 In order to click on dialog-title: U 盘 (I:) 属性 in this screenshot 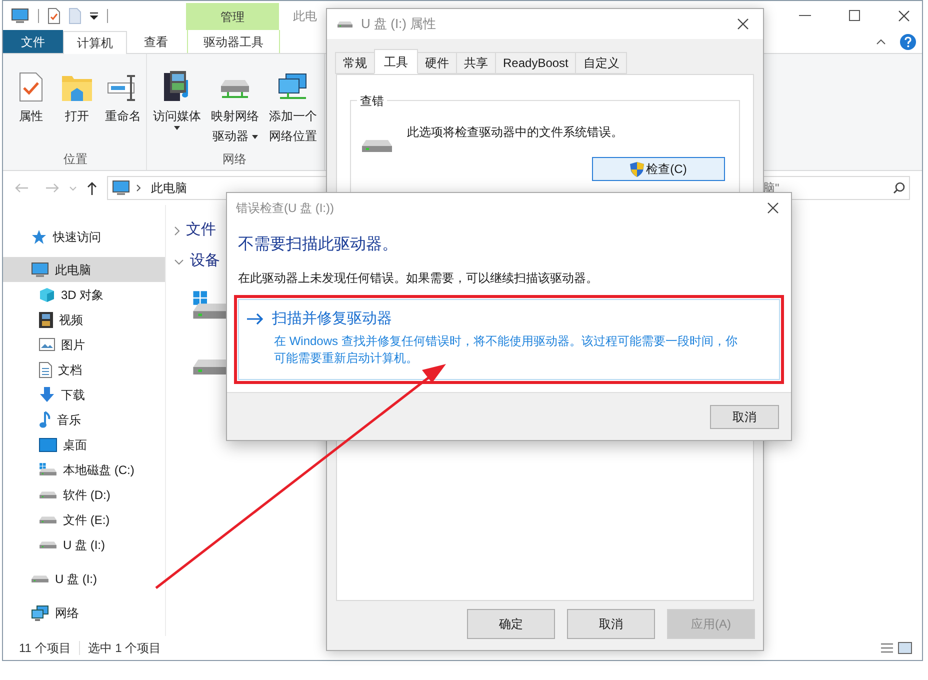, I will do `click(398, 24)`.